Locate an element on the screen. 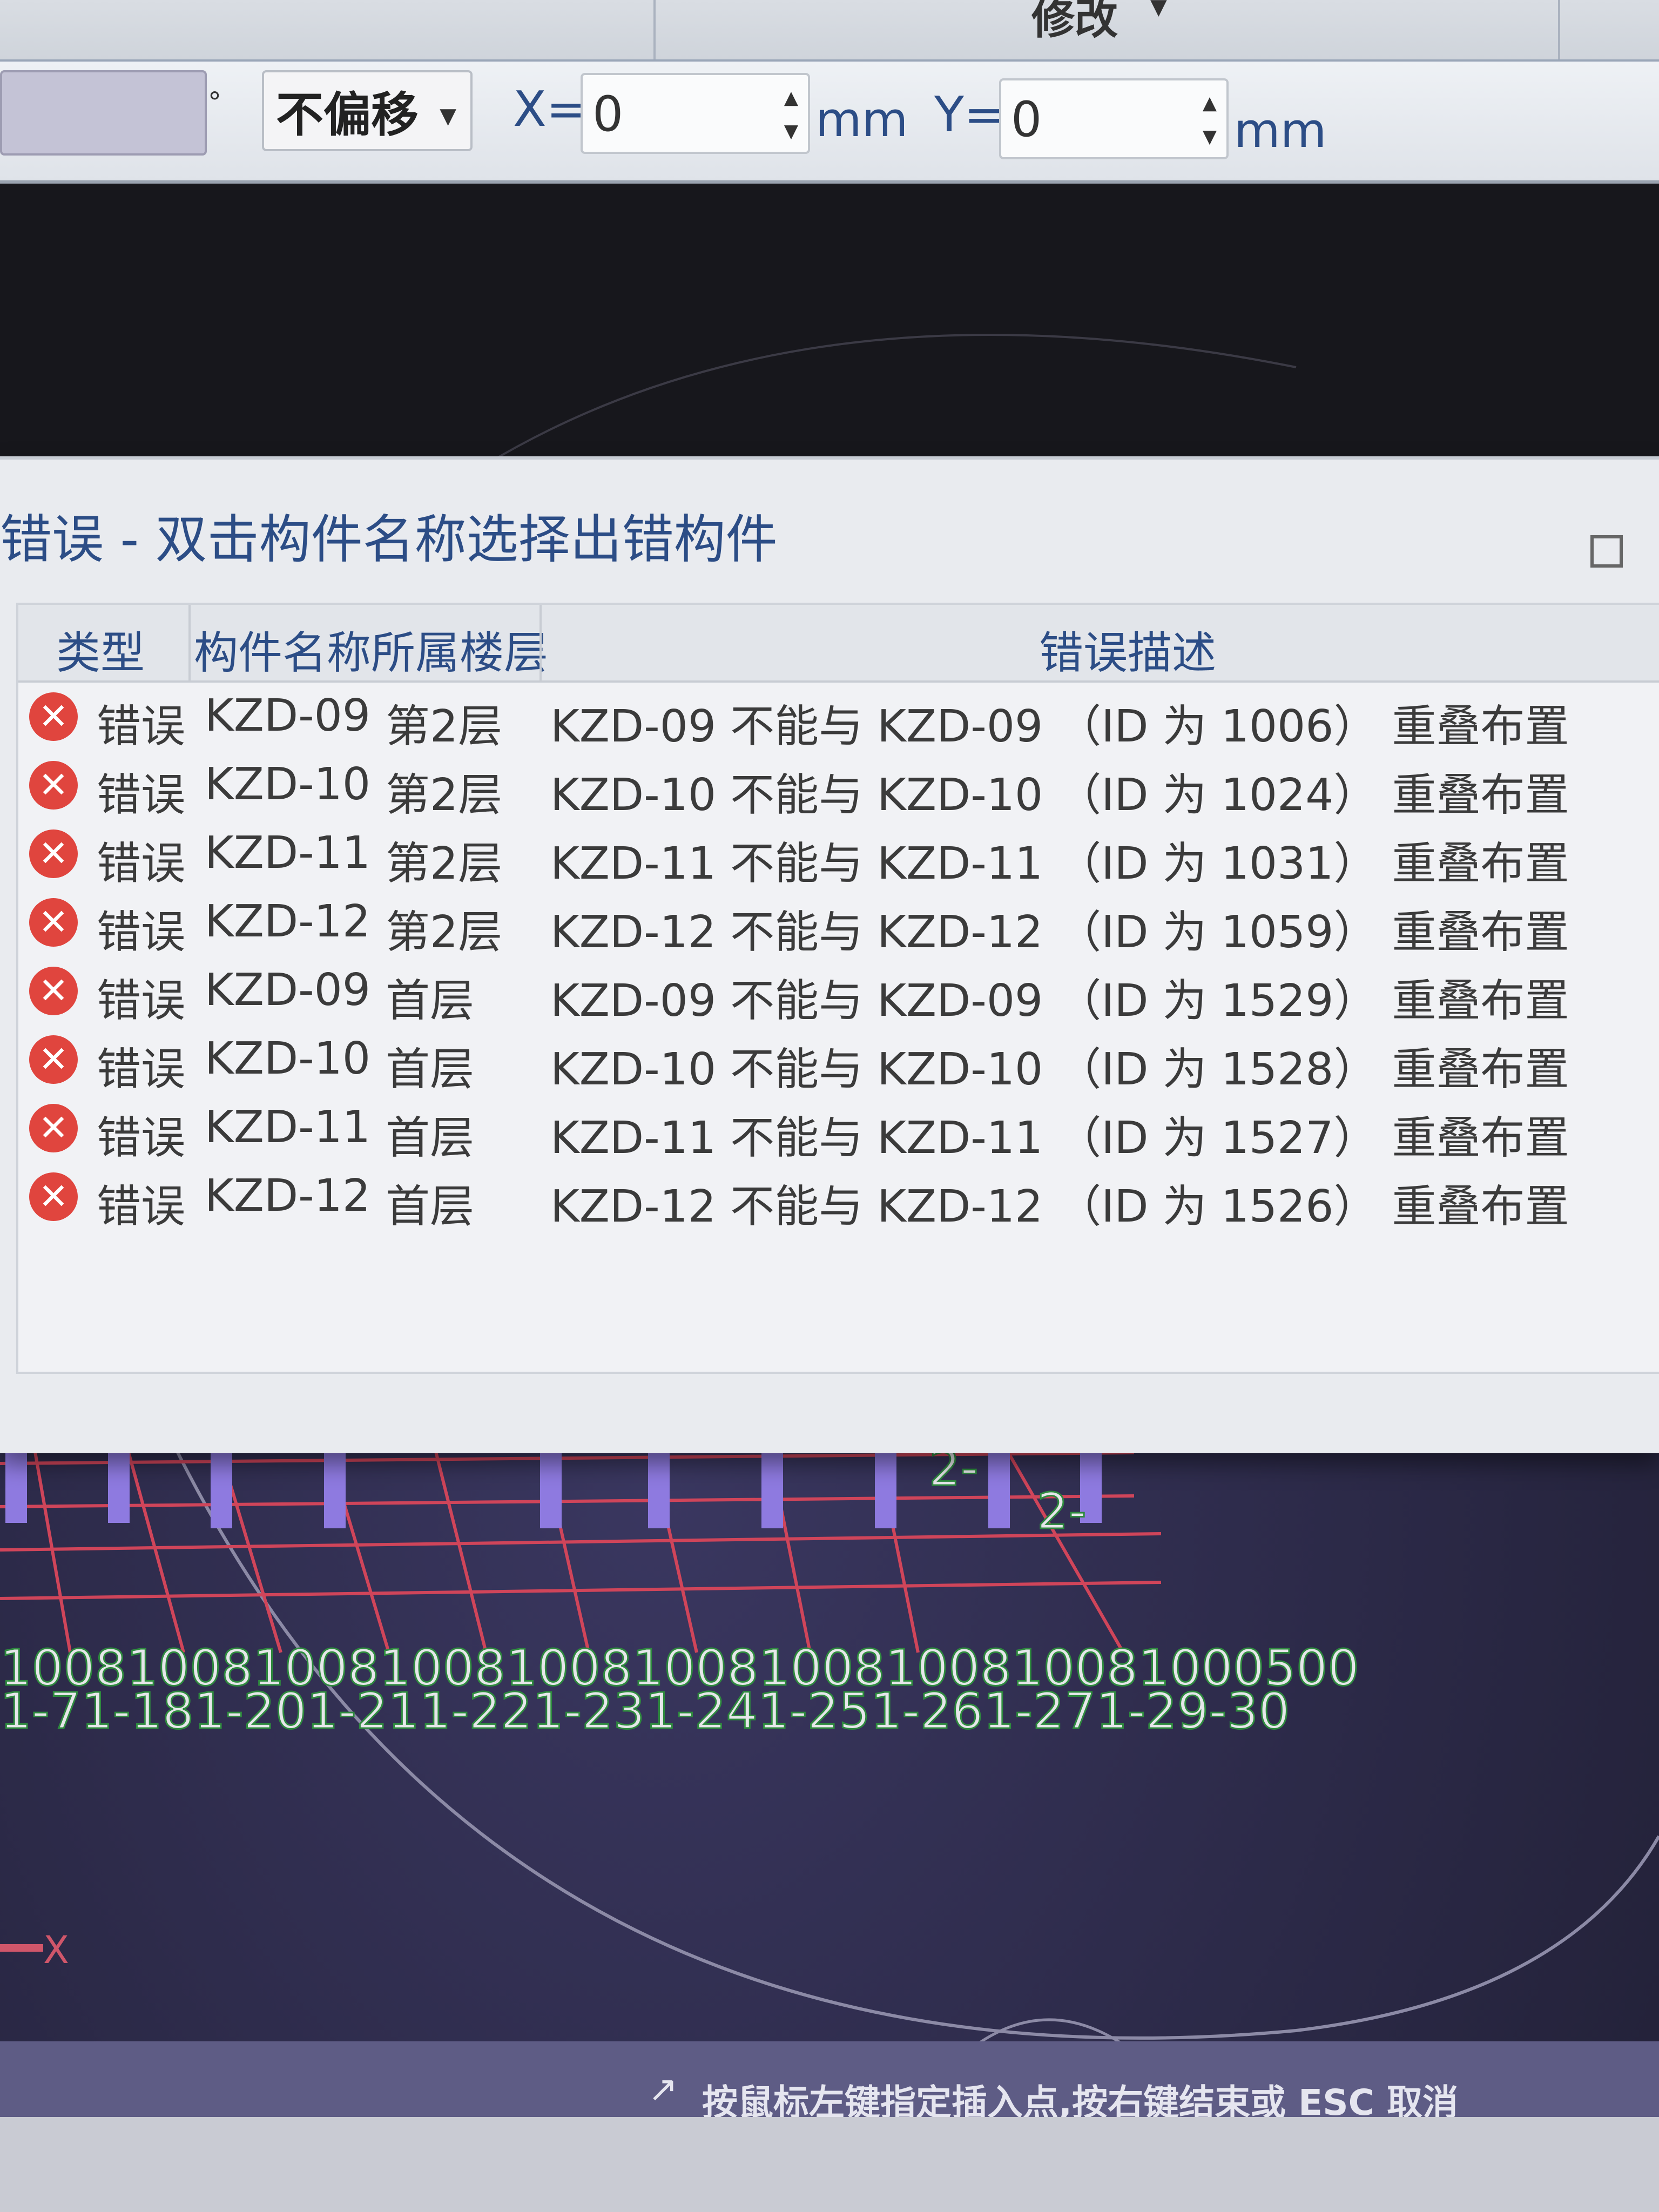 The height and width of the screenshot is (2212, 1659). x-axis-arrow-icon is located at coordinates (21, 1948).